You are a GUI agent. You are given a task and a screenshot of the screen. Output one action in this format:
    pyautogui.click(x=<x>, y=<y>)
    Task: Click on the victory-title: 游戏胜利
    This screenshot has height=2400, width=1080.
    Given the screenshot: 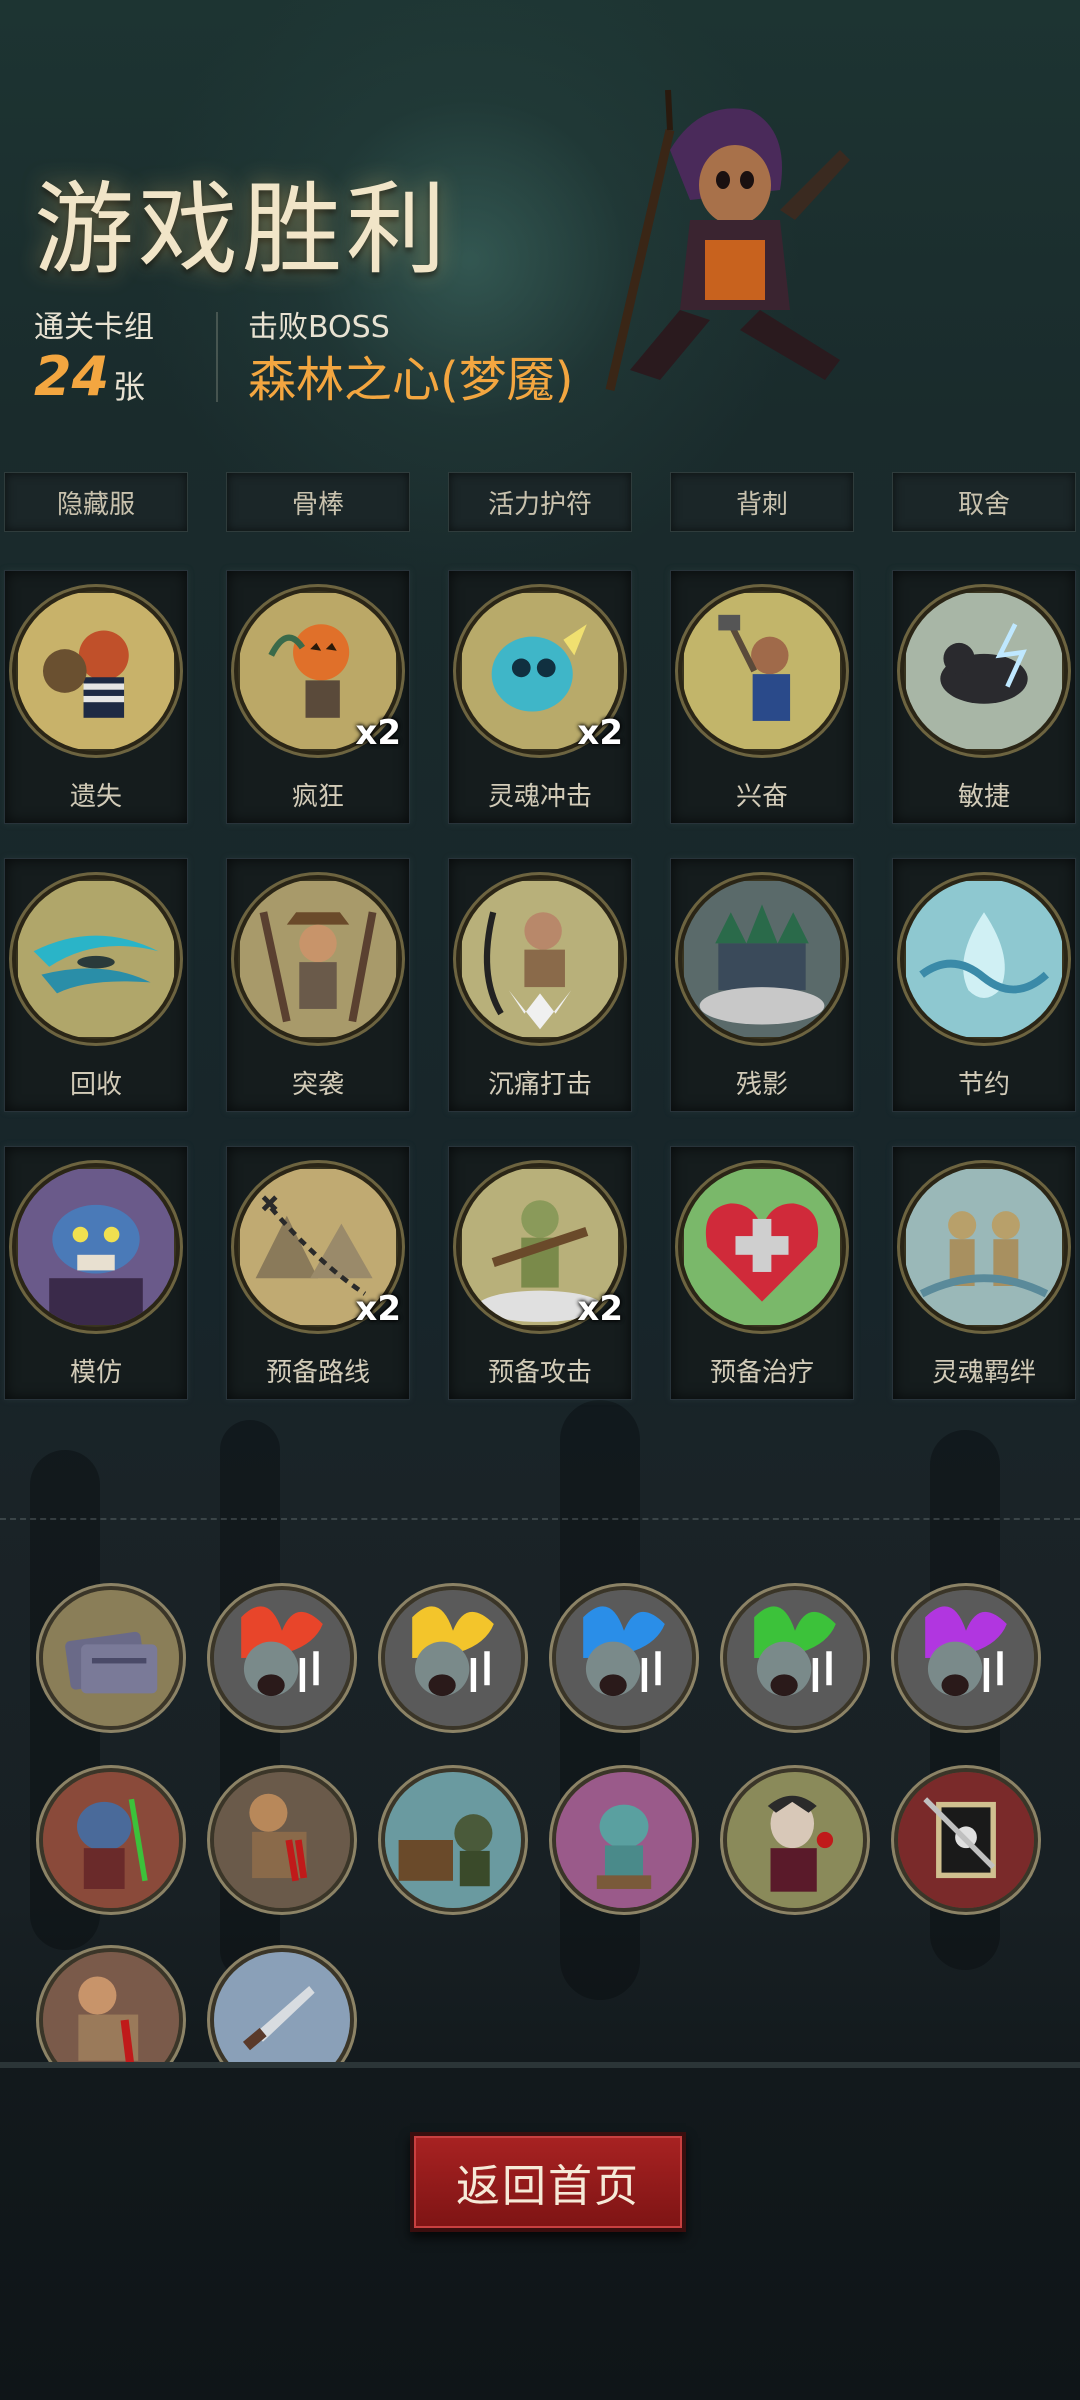 What is the action you would take?
    pyautogui.click(x=242, y=229)
    